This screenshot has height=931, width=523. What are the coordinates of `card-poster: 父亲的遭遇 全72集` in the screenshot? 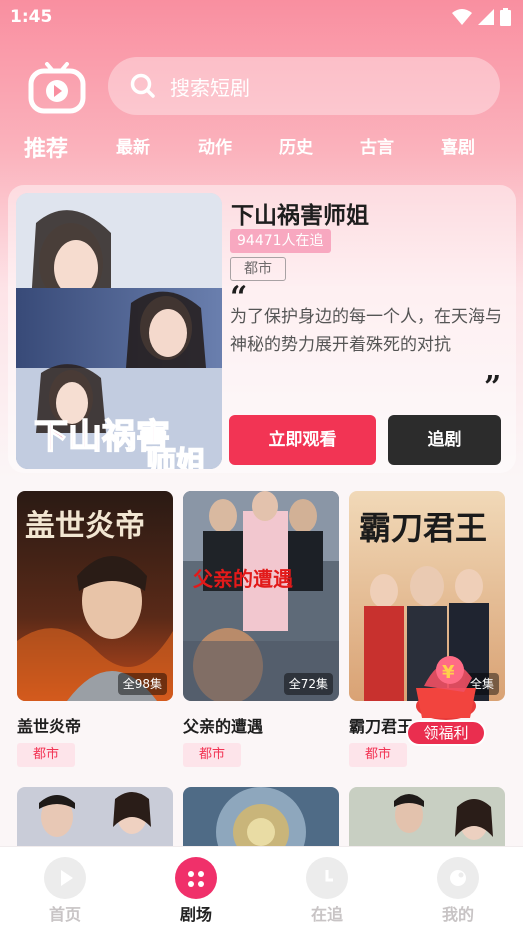 It's located at (261, 596).